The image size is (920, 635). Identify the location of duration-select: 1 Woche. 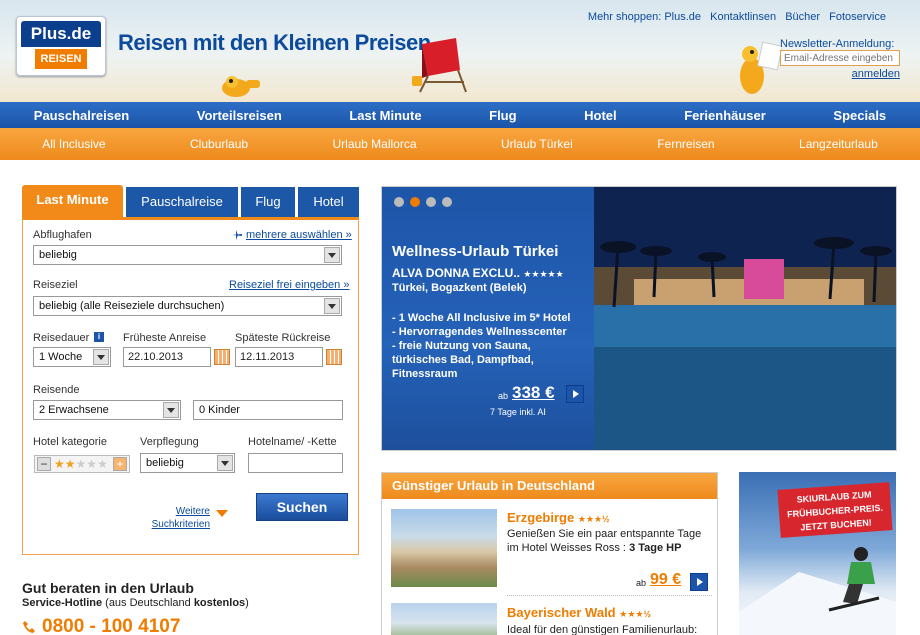
(72, 357).